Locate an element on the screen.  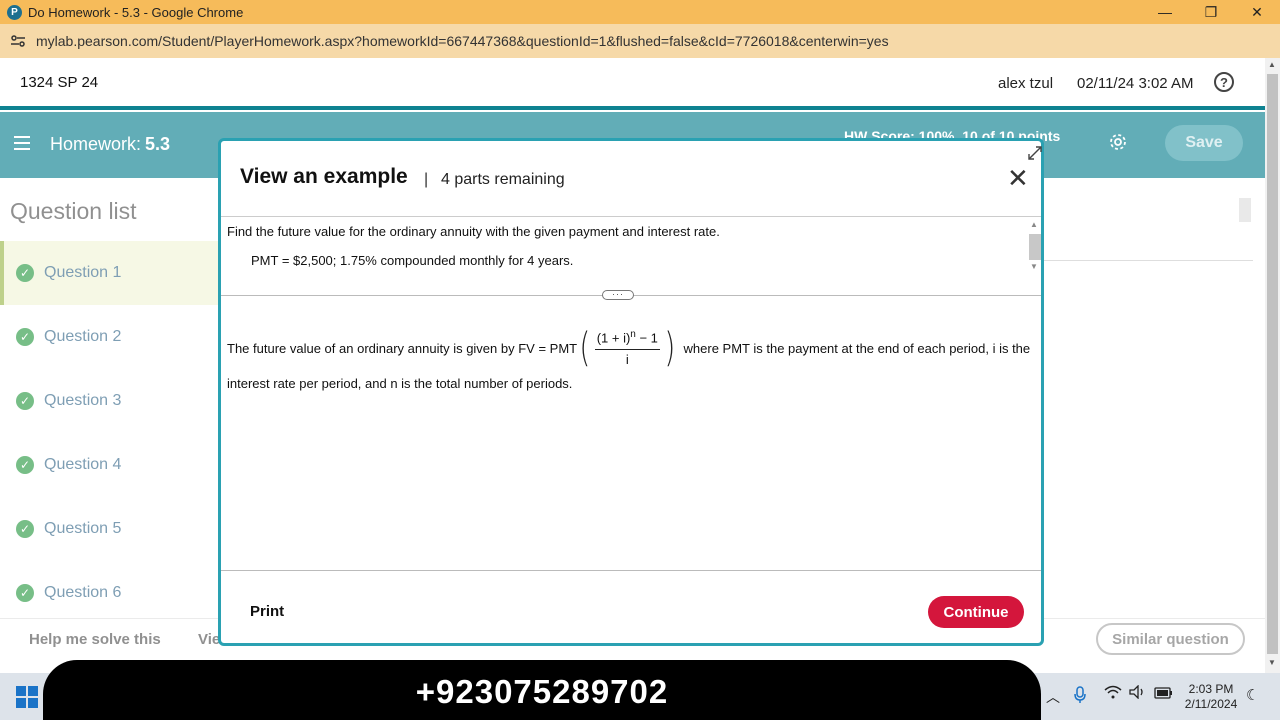
restore-button: ❐ is located at coordinates (1211, 12).